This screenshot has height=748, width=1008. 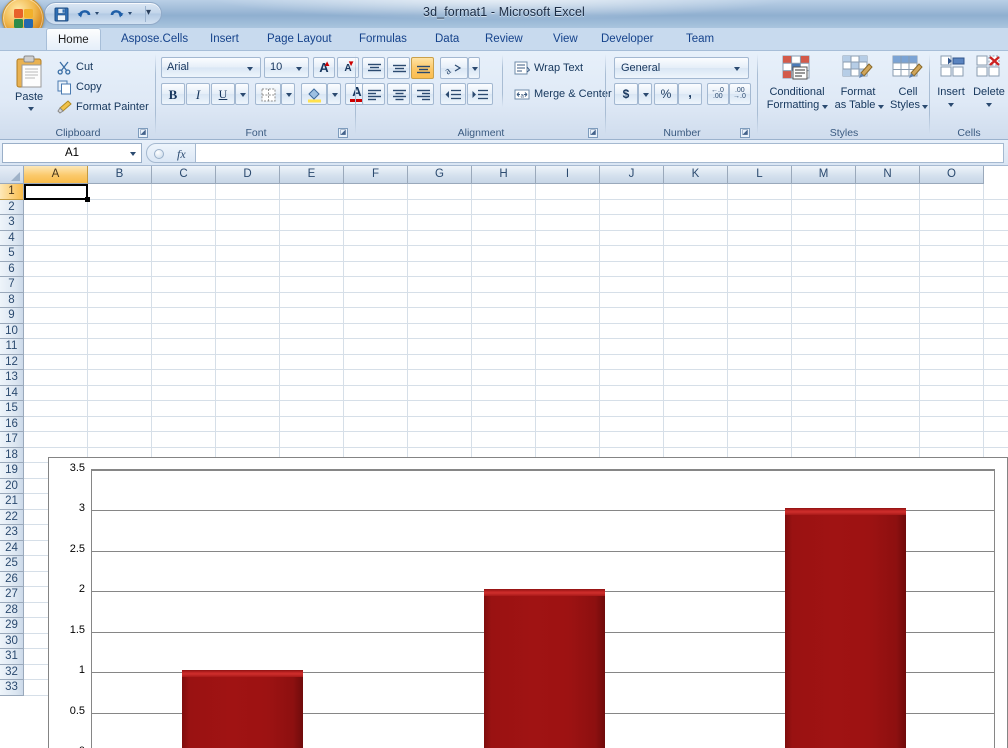 What do you see at coordinates (159, 154) in the screenshot?
I see `insert-function-dot-icon` at bounding box center [159, 154].